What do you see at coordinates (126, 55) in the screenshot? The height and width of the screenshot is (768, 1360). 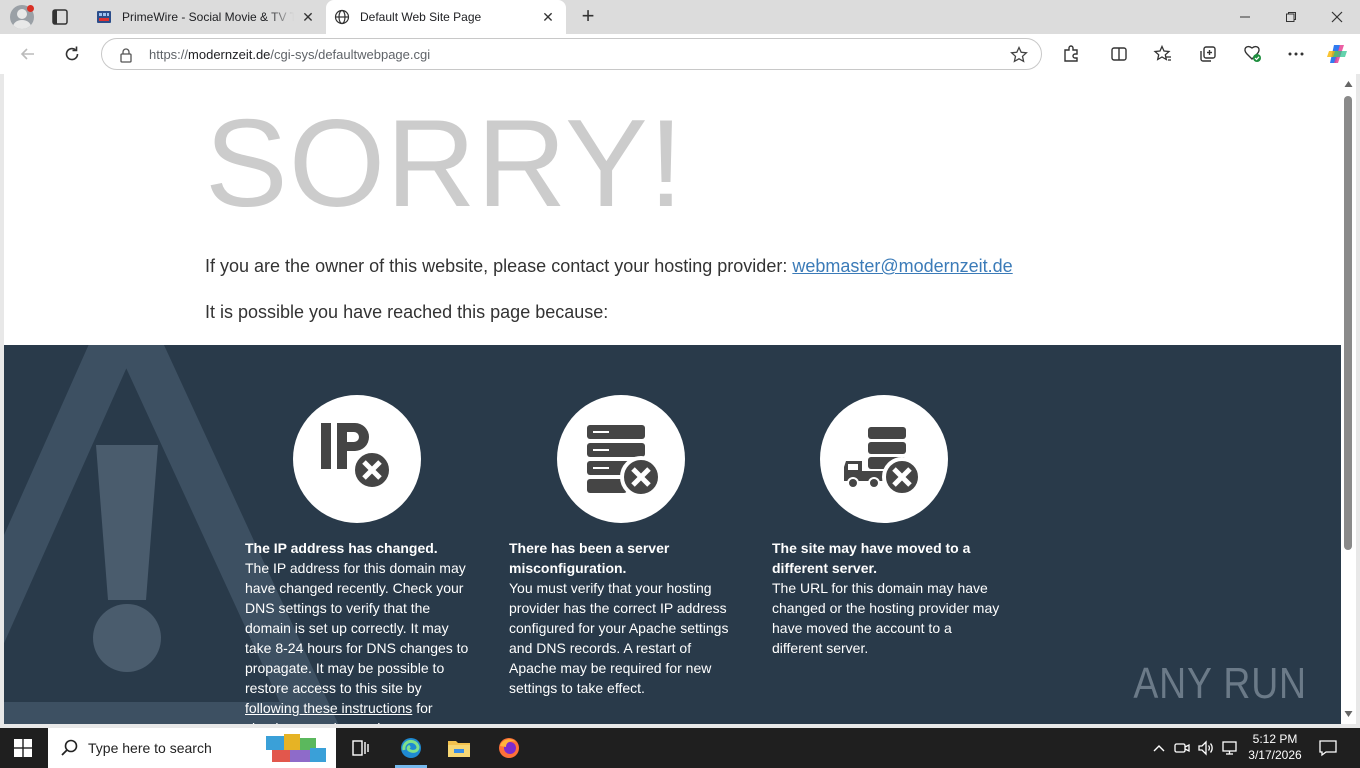 I see `site-info-lock-icon` at bounding box center [126, 55].